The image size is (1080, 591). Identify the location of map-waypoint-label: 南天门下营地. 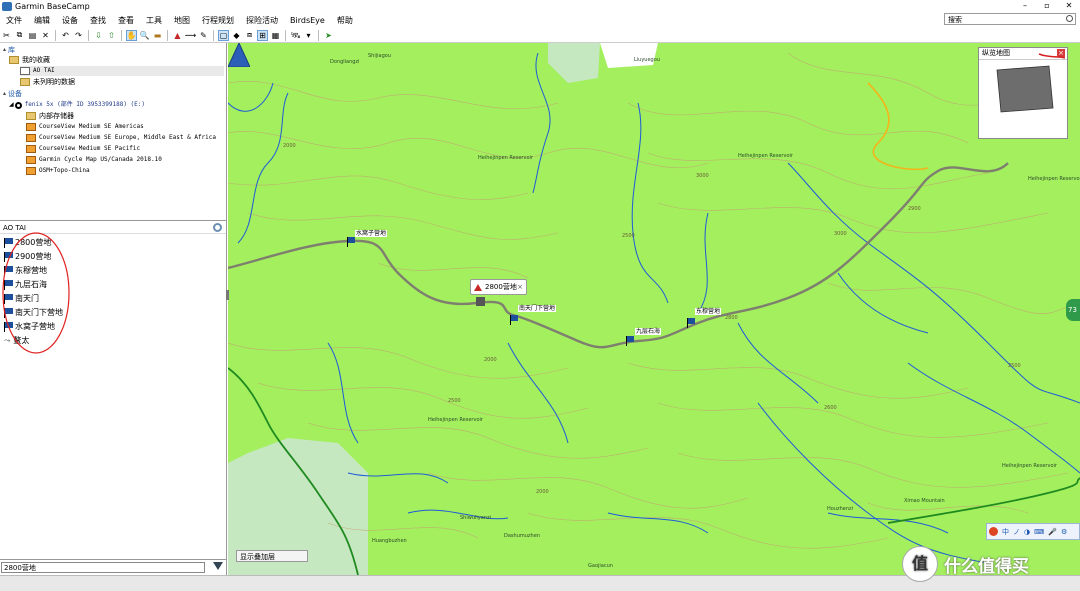
(537, 308).